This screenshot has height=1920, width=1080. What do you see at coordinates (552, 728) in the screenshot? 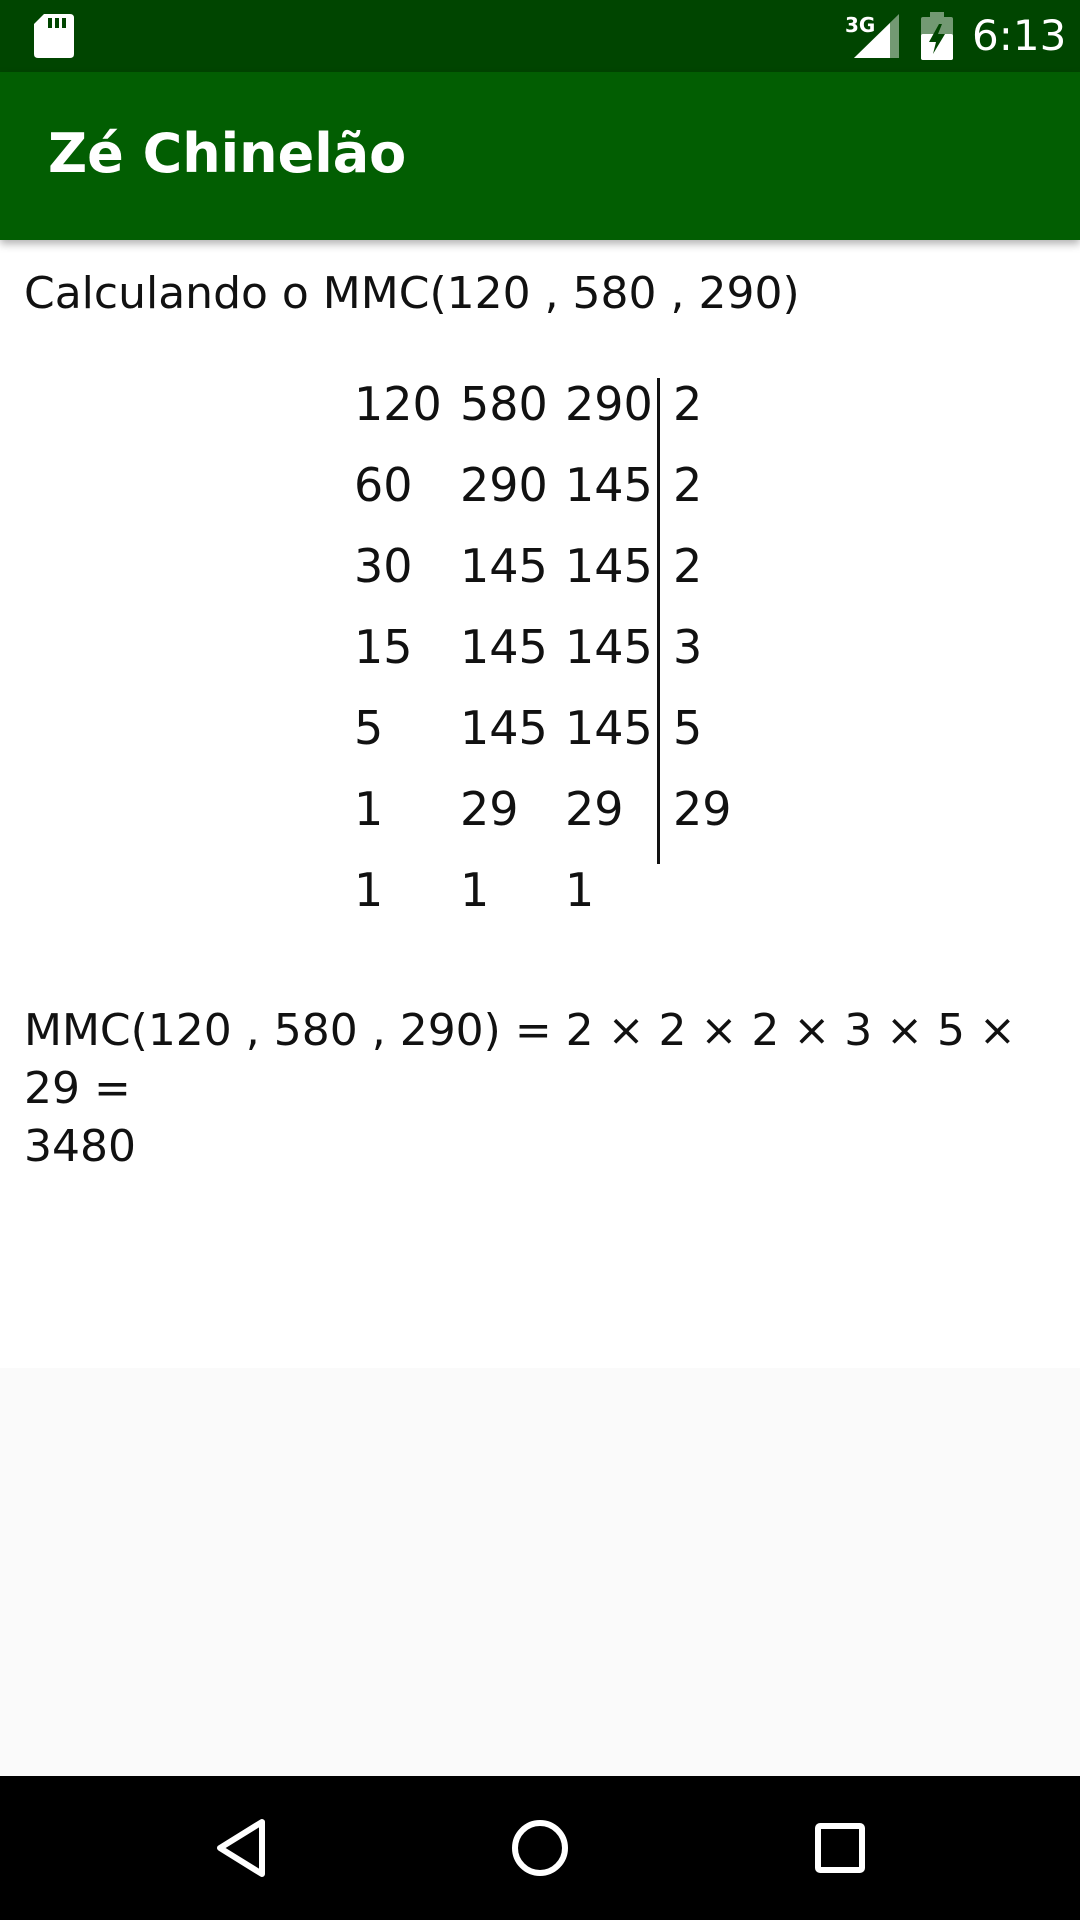
I see `division-row: 5 145 145 5` at bounding box center [552, 728].